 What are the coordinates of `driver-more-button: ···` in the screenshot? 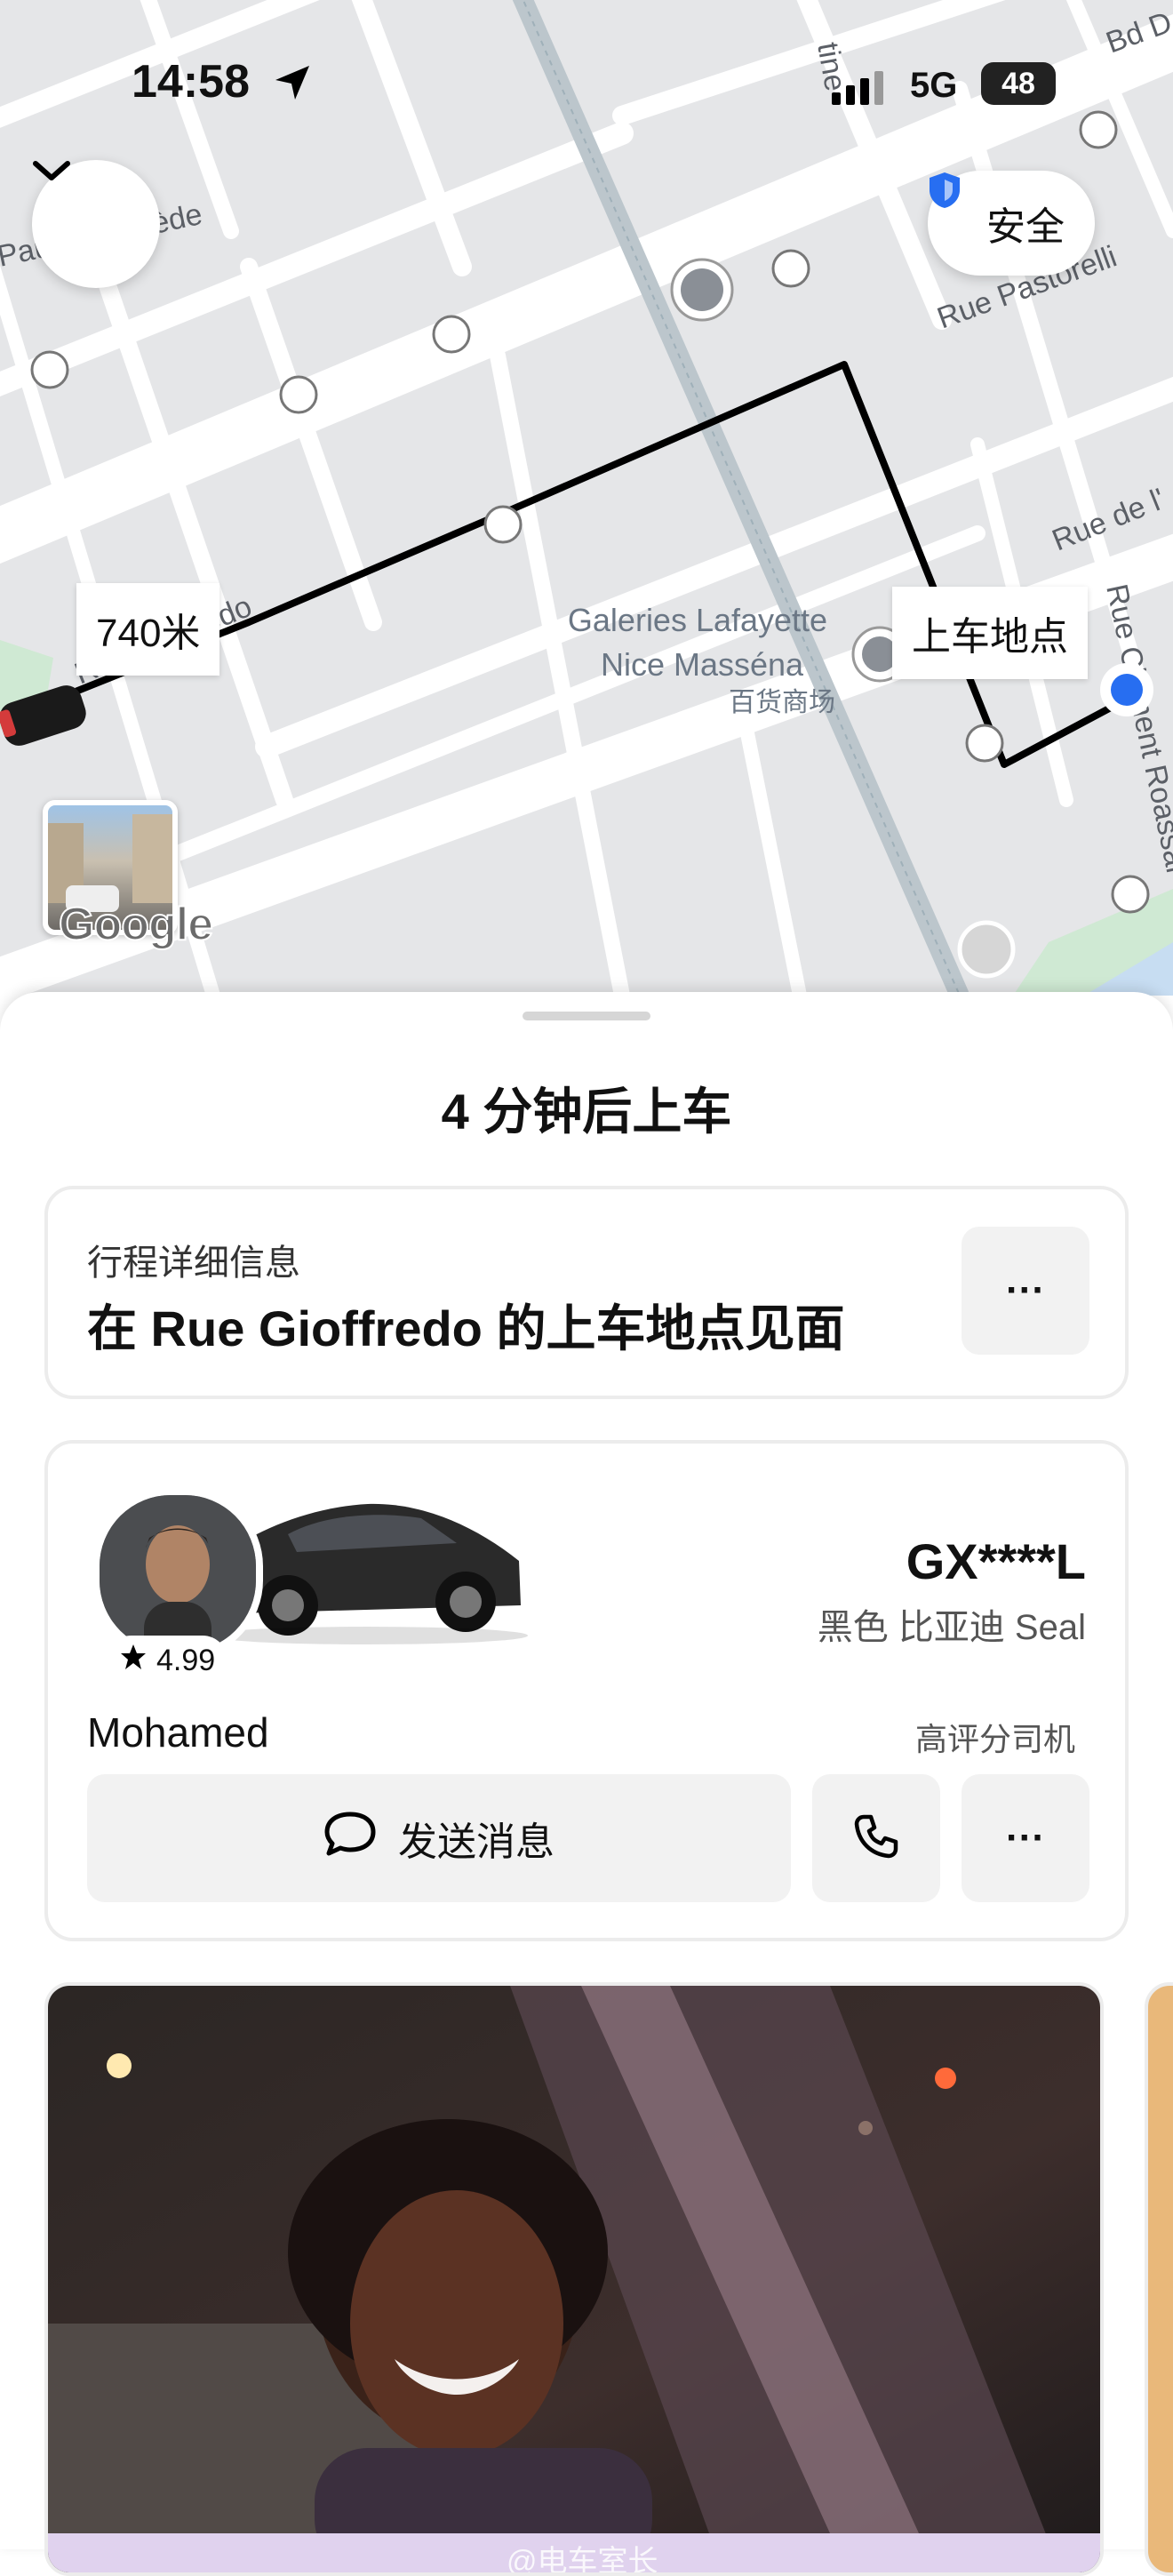 It's located at (1025, 1838).